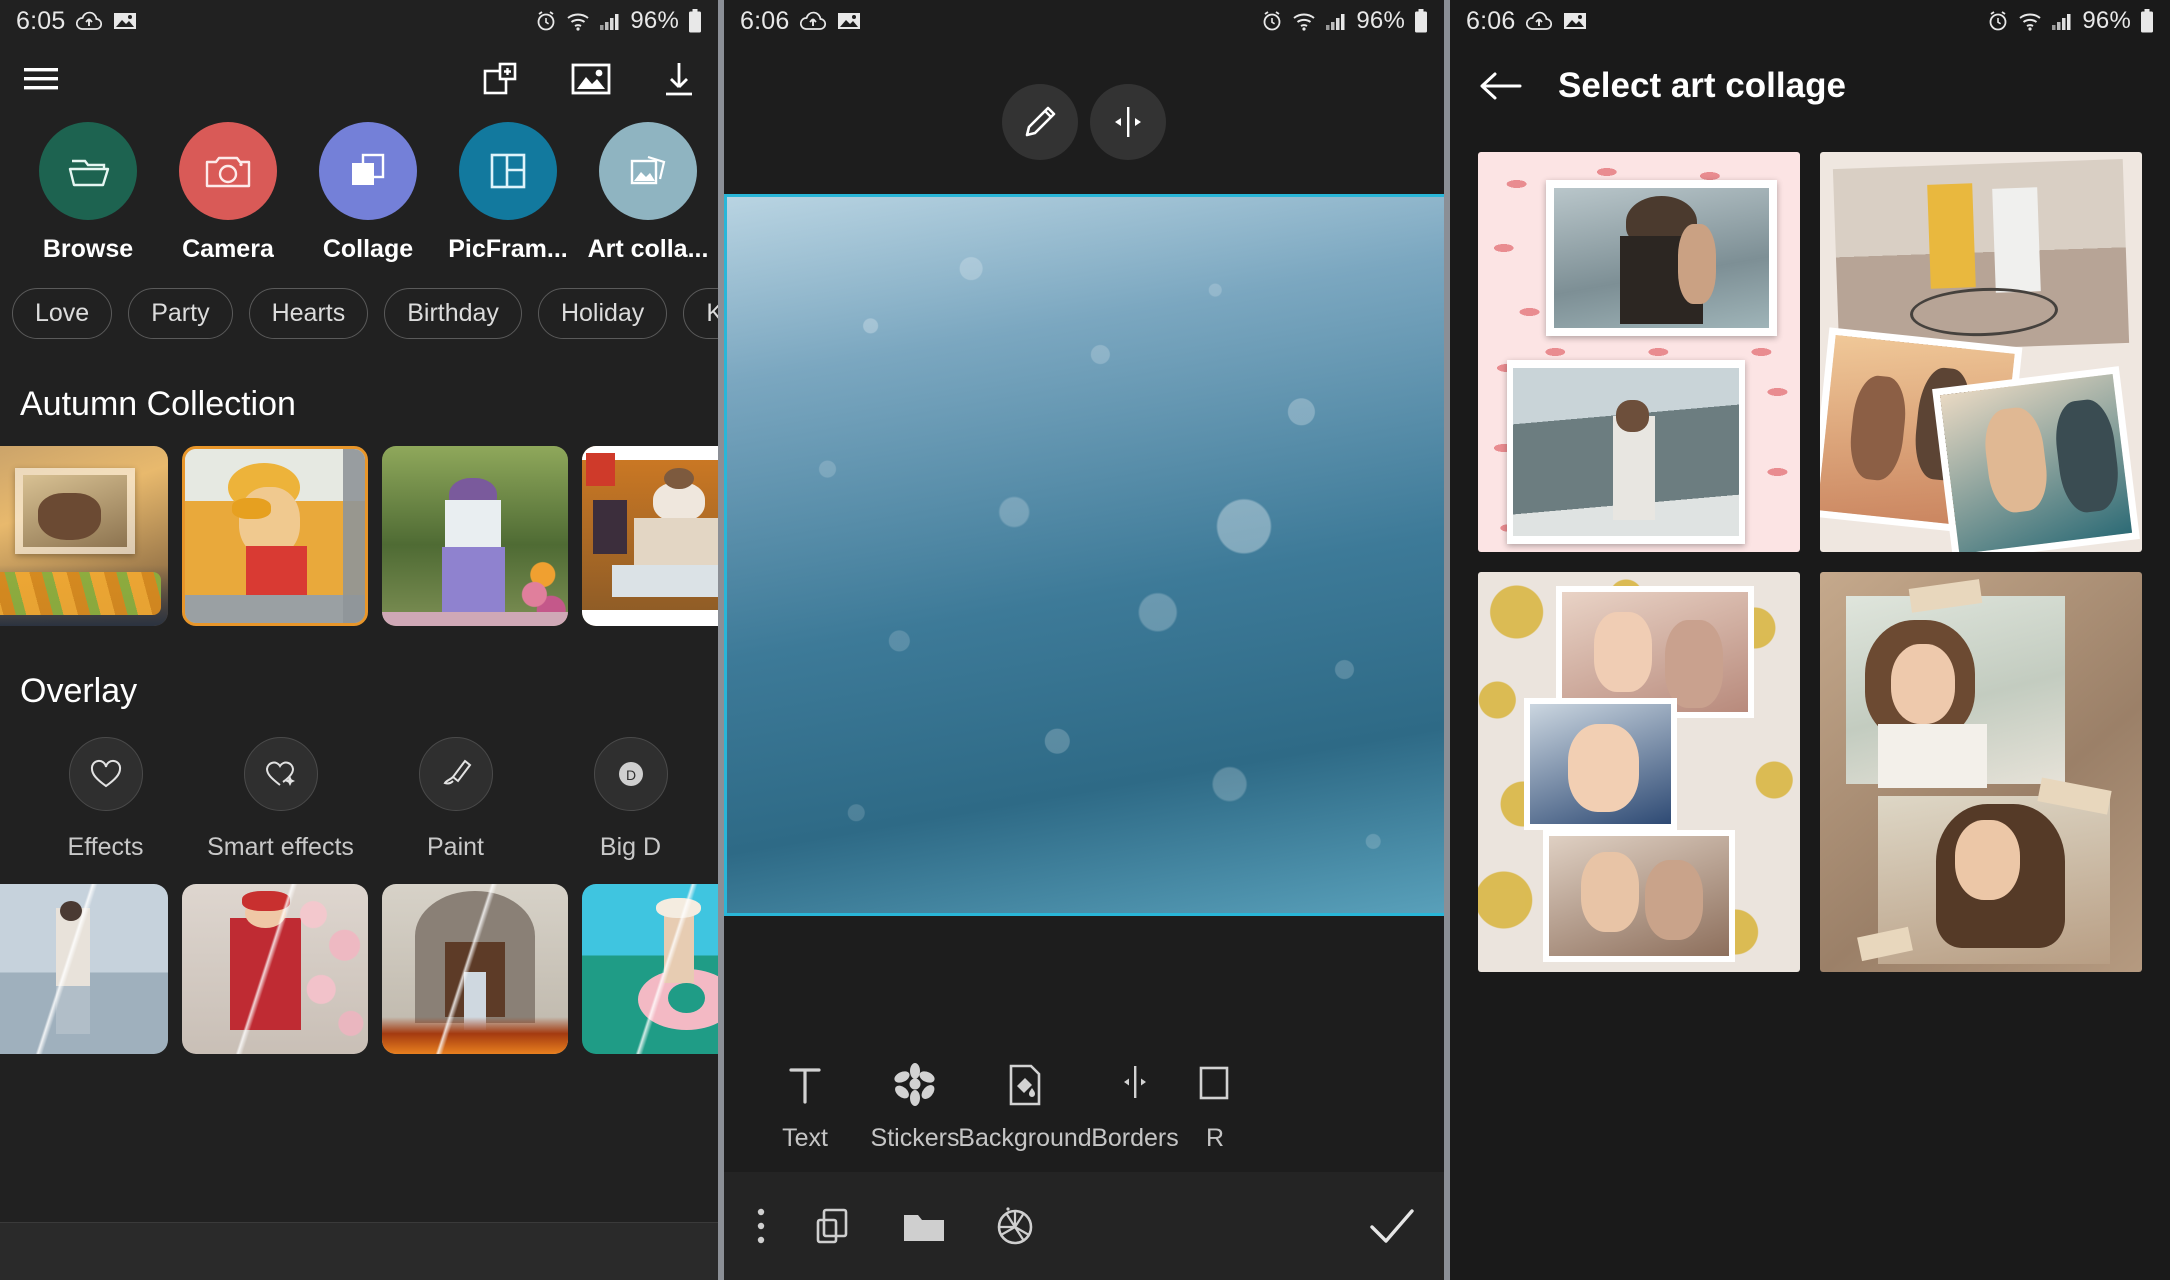  Describe the element at coordinates (275, 969) in the screenshot. I see `overlay-red-sweater-blossom` at that location.